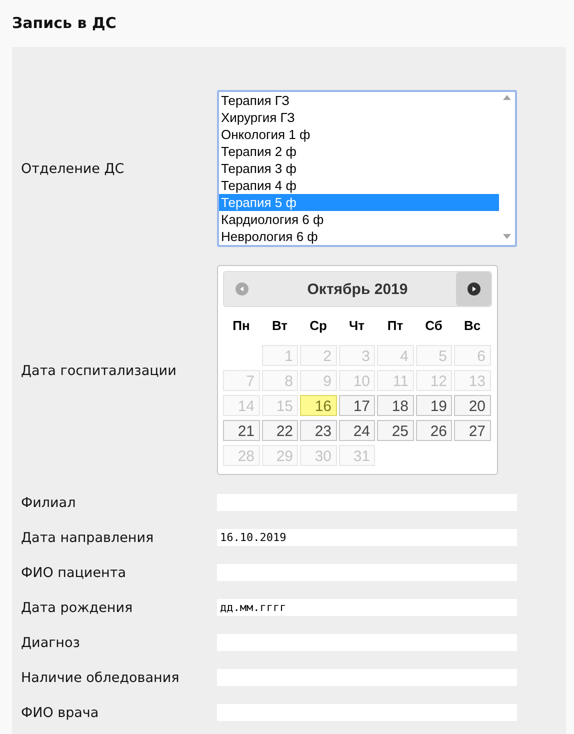  What do you see at coordinates (73, 168) in the screenshot?
I see `field-label: Отделение ДС` at bounding box center [73, 168].